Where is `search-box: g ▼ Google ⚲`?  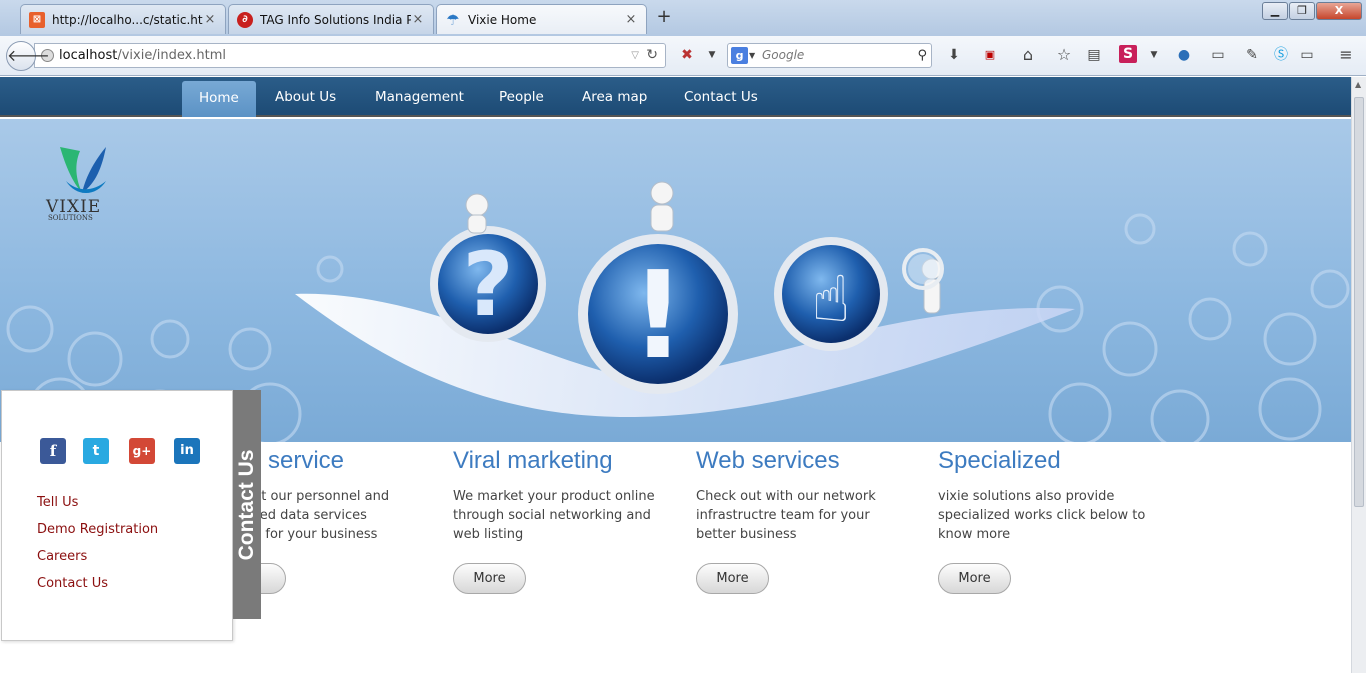
search-box: g ▼ Google ⚲ is located at coordinates (829, 55).